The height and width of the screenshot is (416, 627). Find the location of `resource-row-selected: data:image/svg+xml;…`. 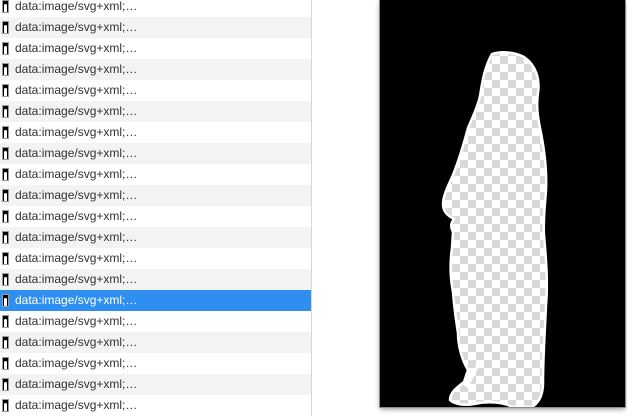

resource-row-selected: data:image/svg+xml;… is located at coordinates (155, 300).